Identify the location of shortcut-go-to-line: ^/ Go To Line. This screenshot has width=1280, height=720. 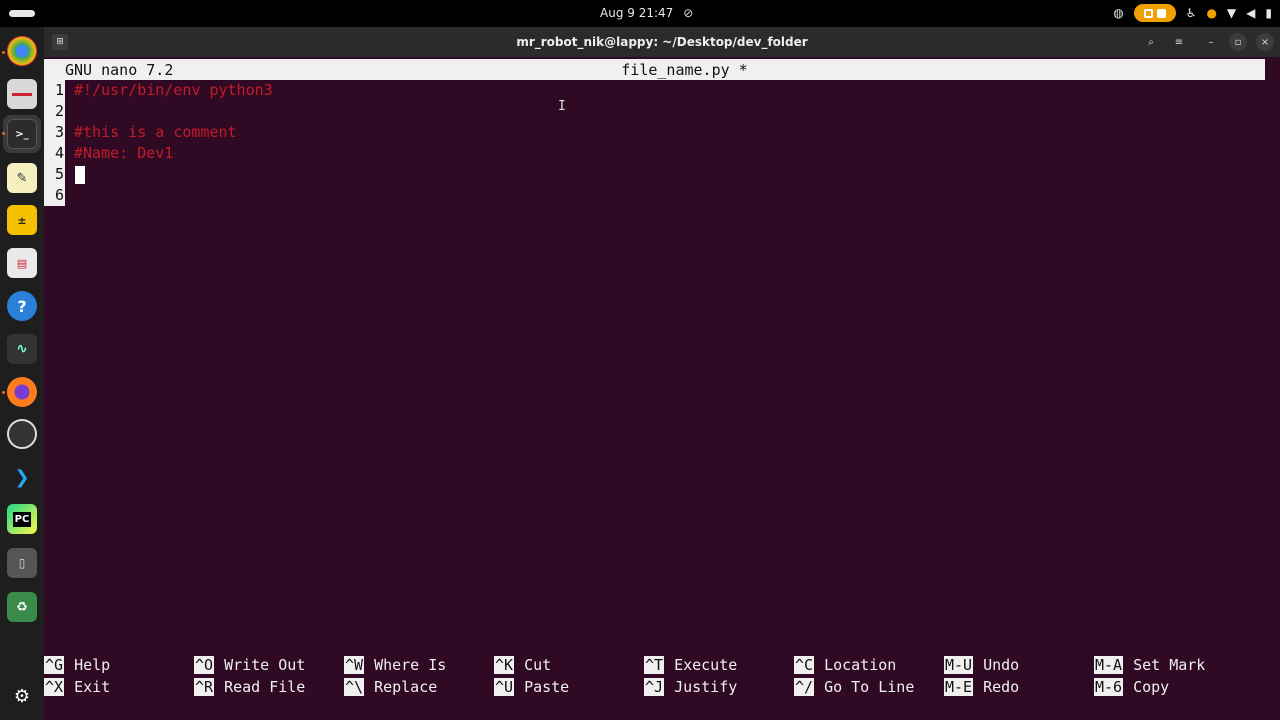
(854, 687).